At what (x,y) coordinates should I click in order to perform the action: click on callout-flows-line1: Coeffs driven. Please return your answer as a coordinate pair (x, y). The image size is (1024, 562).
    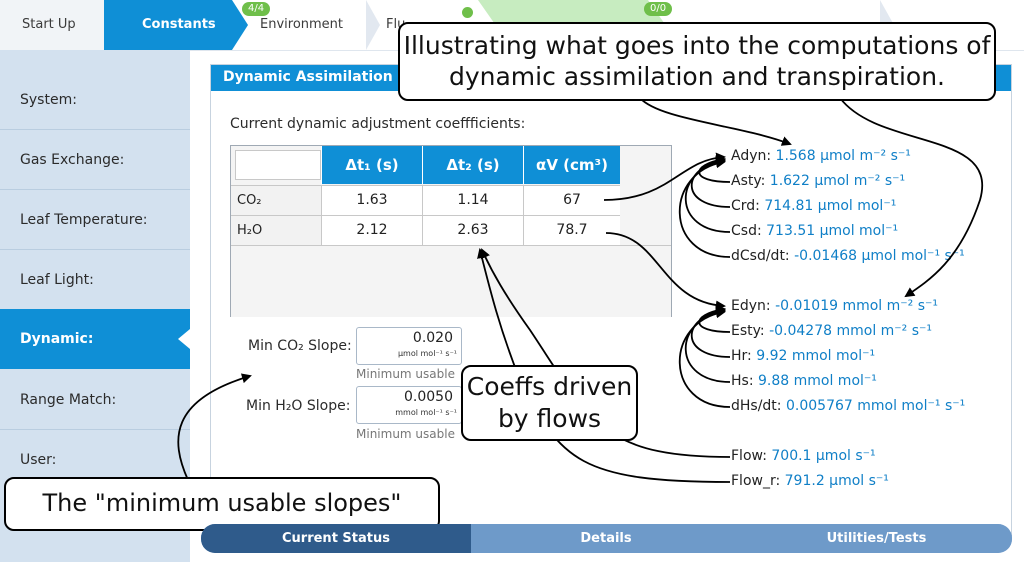
    Looking at the image, I should click on (549, 386).